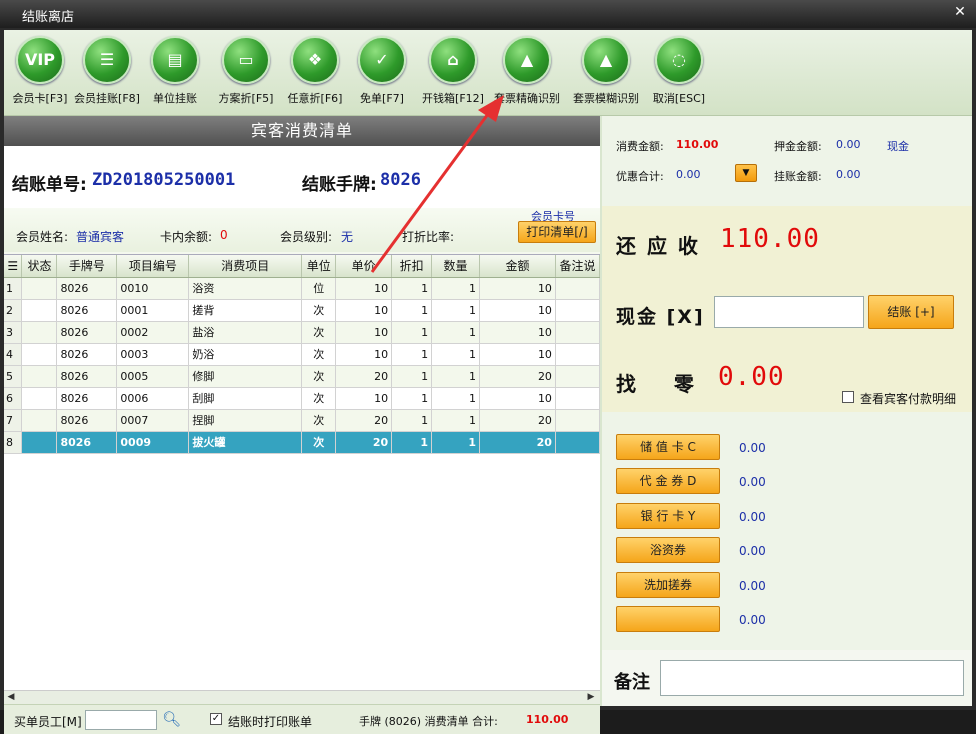  Describe the element at coordinates (302, 398) in the screenshot. I see `table-row: 6 8026 0006 刮脚次 10 1 1 10` at that location.